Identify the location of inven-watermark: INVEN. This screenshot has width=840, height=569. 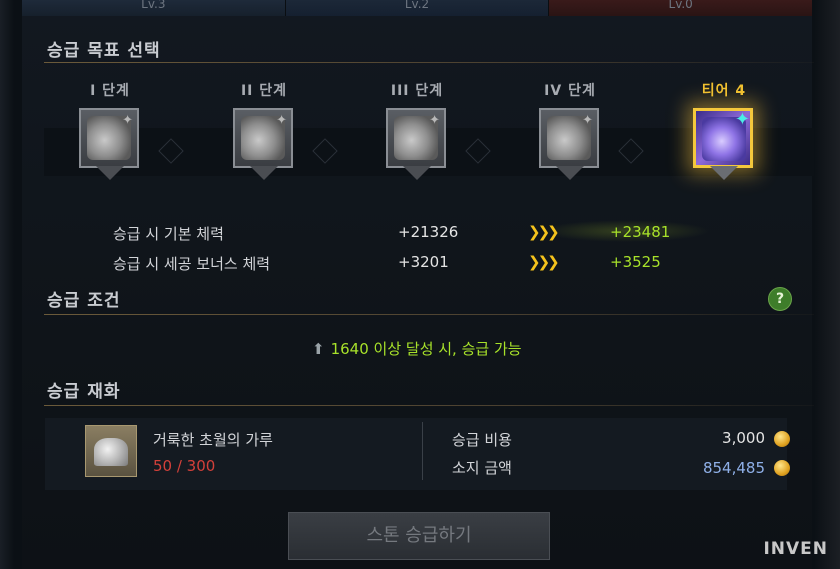
(795, 549).